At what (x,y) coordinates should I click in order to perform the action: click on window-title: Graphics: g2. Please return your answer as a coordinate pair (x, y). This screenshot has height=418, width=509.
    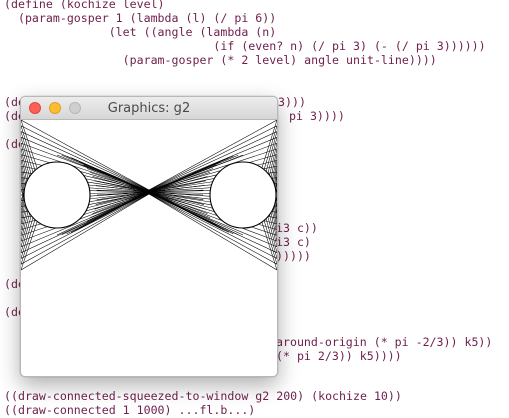
    Looking at the image, I should click on (149, 108).